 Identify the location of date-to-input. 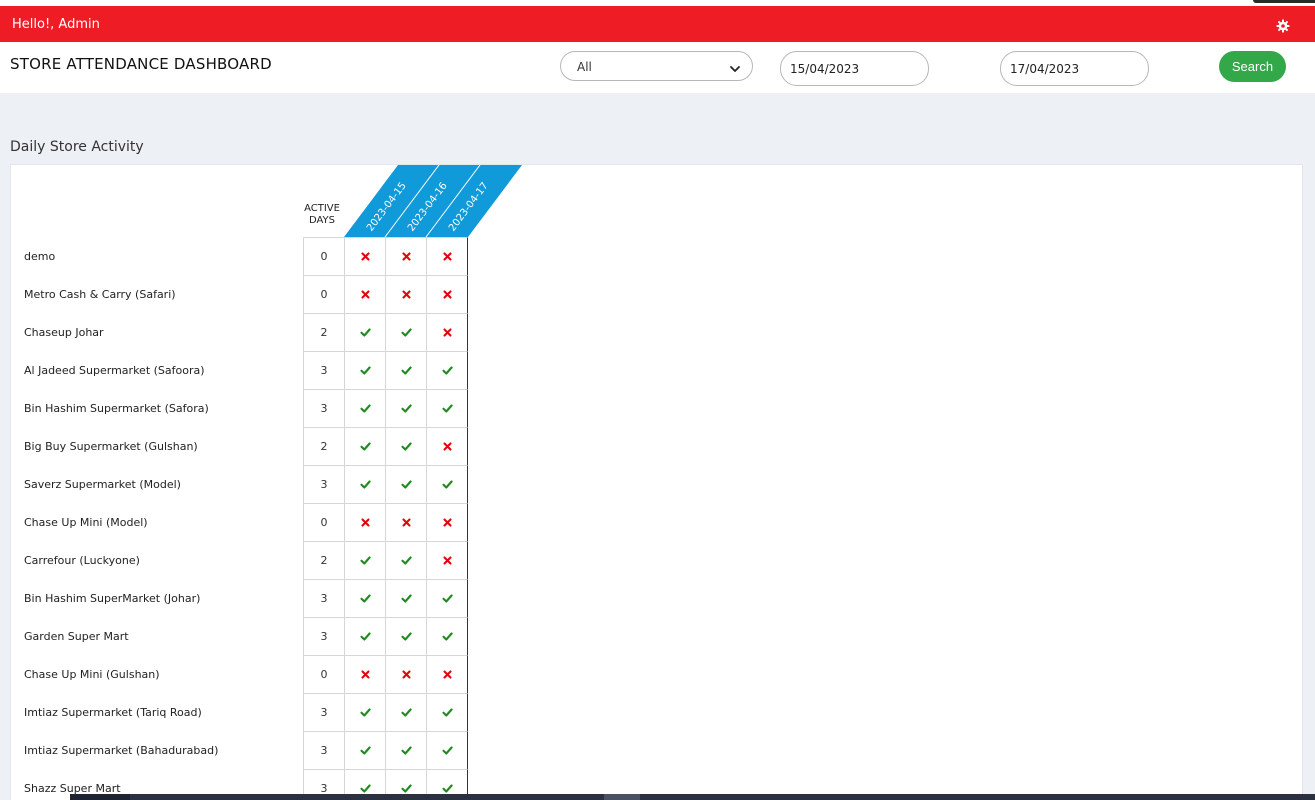
(1074, 68).